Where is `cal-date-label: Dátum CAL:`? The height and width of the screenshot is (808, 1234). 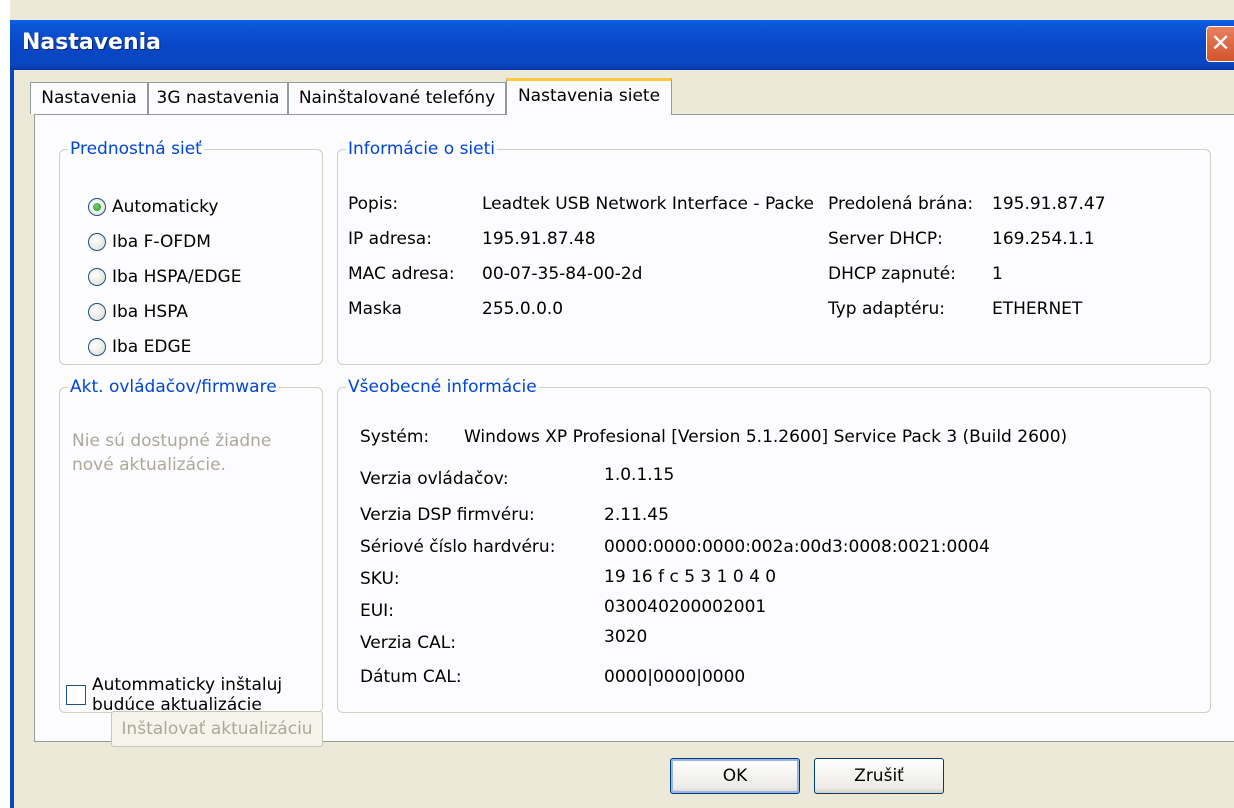
cal-date-label: Dátum CAL: is located at coordinates (411, 677).